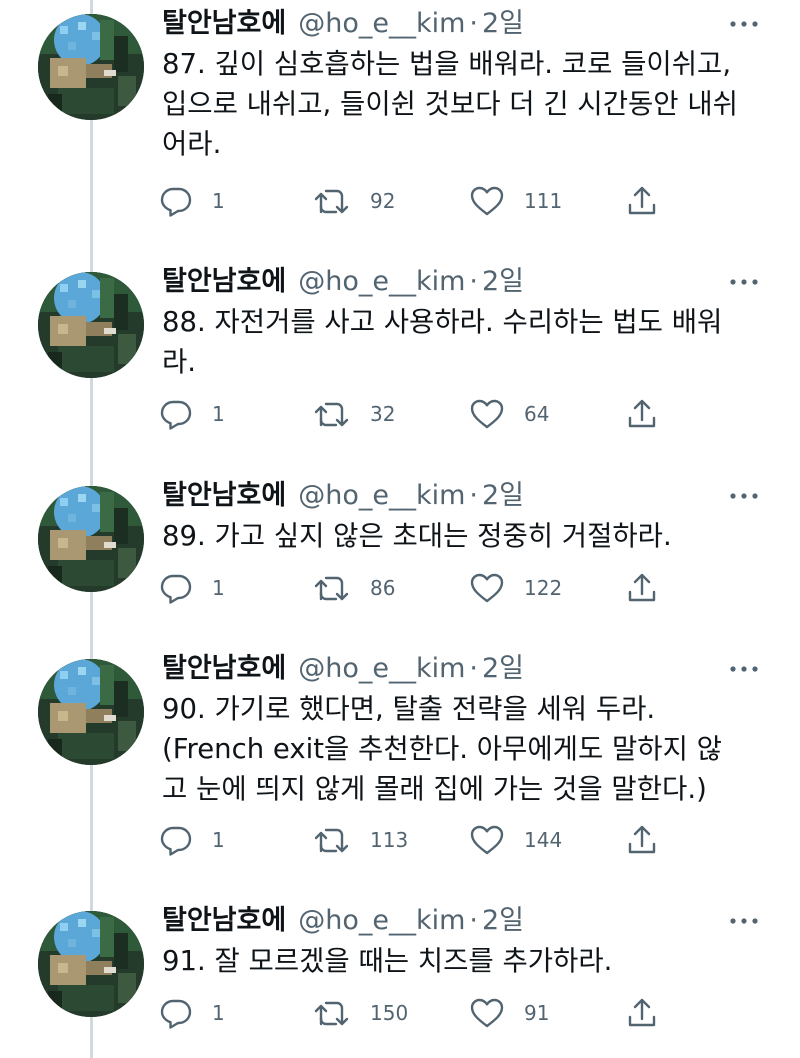 This screenshot has width=800, height=1058. Describe the element at coordinates (420, 201) in the screenshot. I see `tweet-actions: 1 92 111` at that location.